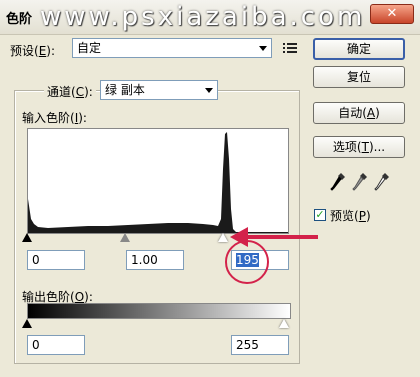 Image resolution: width=420 pixels, height=377 pixels. What do you see at coordinates (19, 19) in the screenshot?
I see `dialog-title: 色阶` at bounding box center [19, 19].